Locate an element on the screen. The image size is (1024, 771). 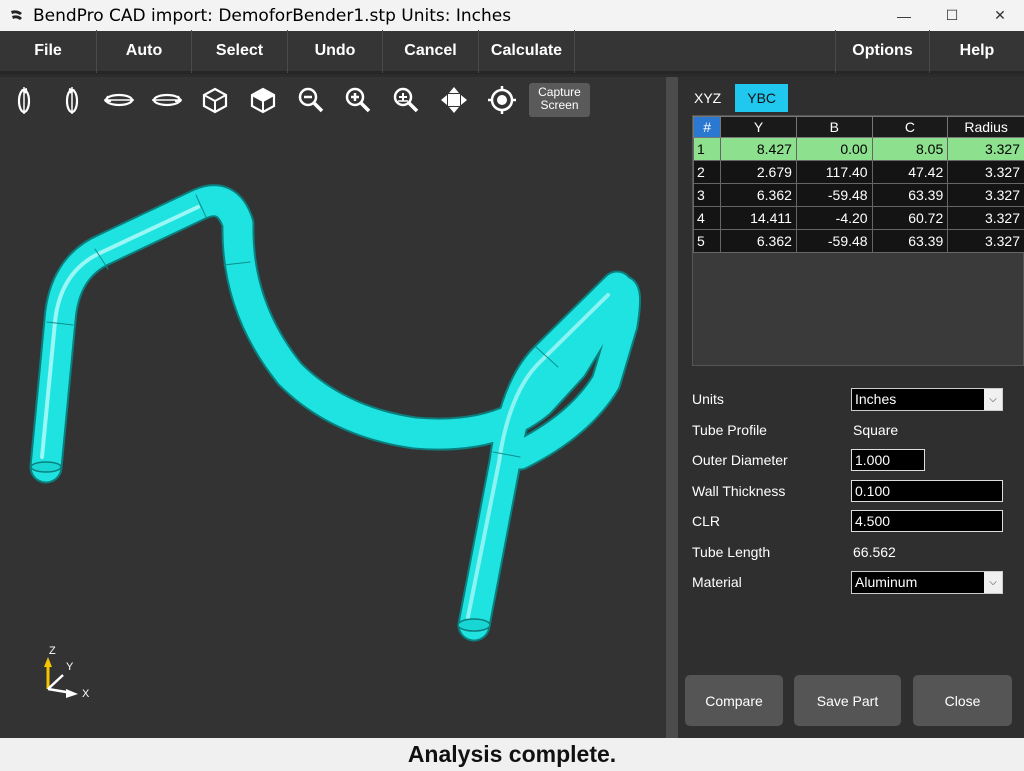
bend-table: # Y B C Radius 1 8.427 0.00 8.05 3.327 2 is located at coordinates (858, 240).